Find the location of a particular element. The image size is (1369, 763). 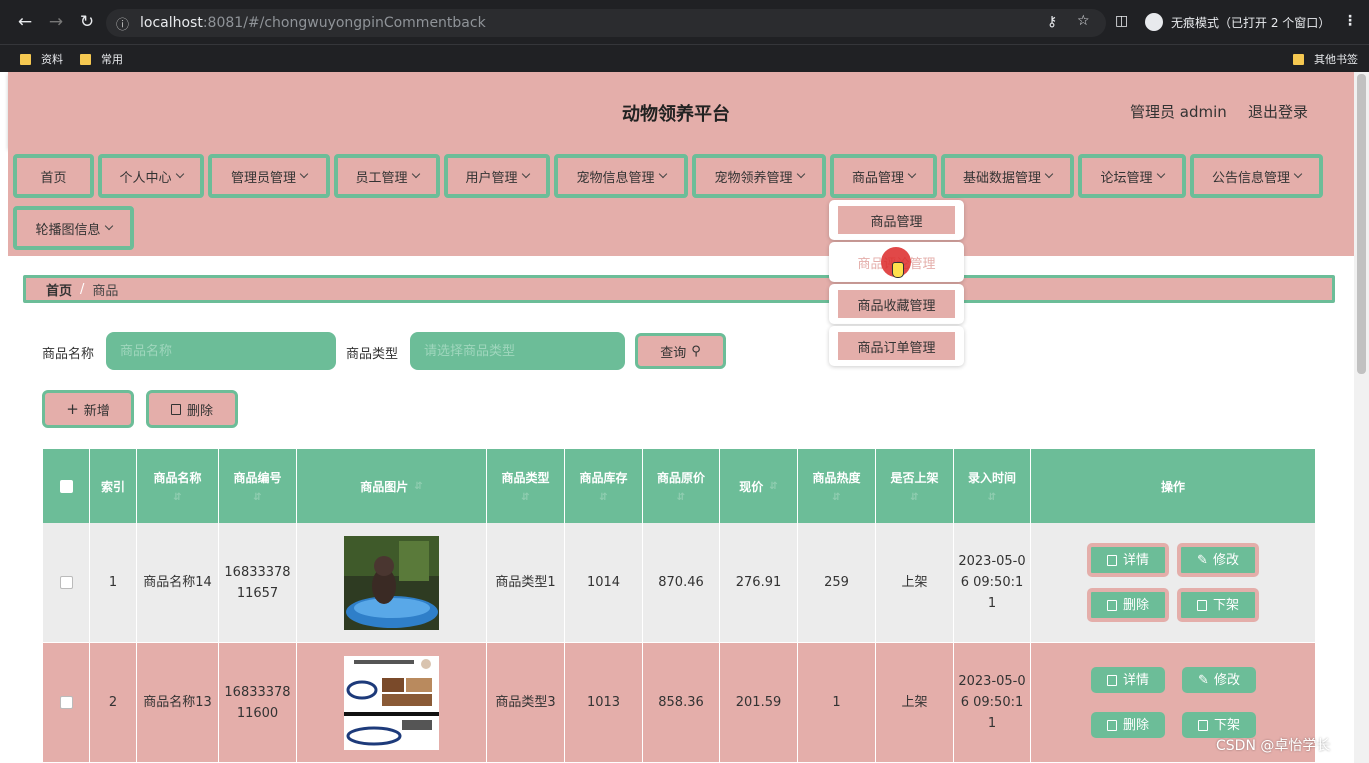

header-label: 商品热度 is located at coordinates (836, 478).